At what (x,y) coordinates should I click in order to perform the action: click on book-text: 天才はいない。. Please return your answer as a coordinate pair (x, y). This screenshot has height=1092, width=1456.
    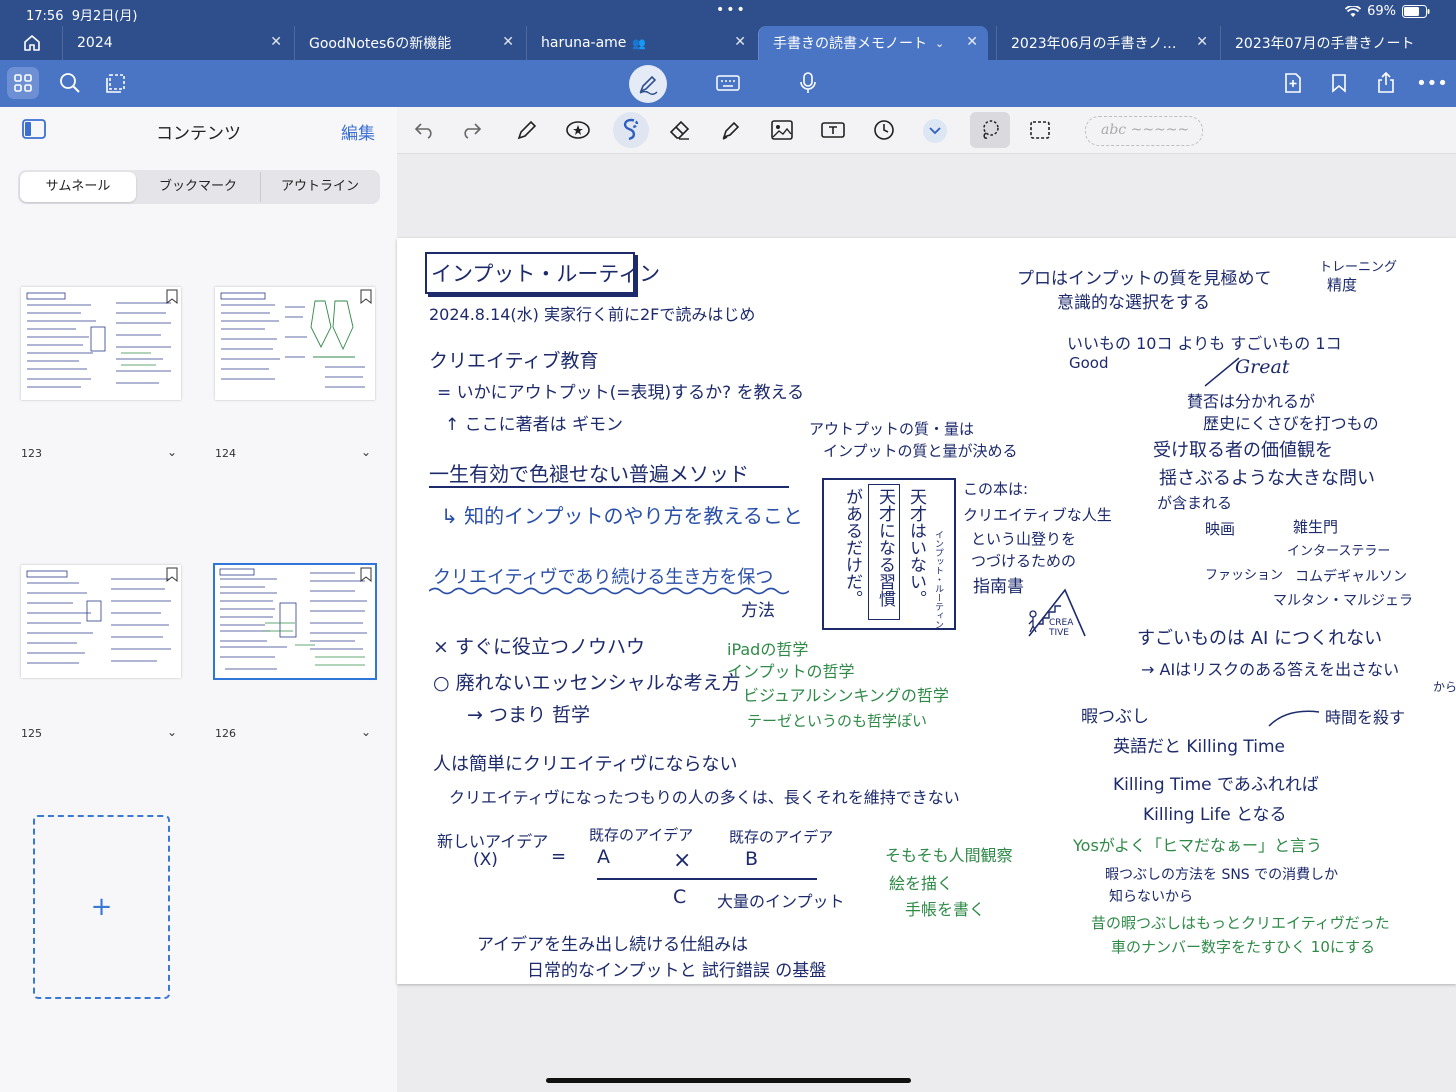
    Looking at the image, I should click on (916, 547).